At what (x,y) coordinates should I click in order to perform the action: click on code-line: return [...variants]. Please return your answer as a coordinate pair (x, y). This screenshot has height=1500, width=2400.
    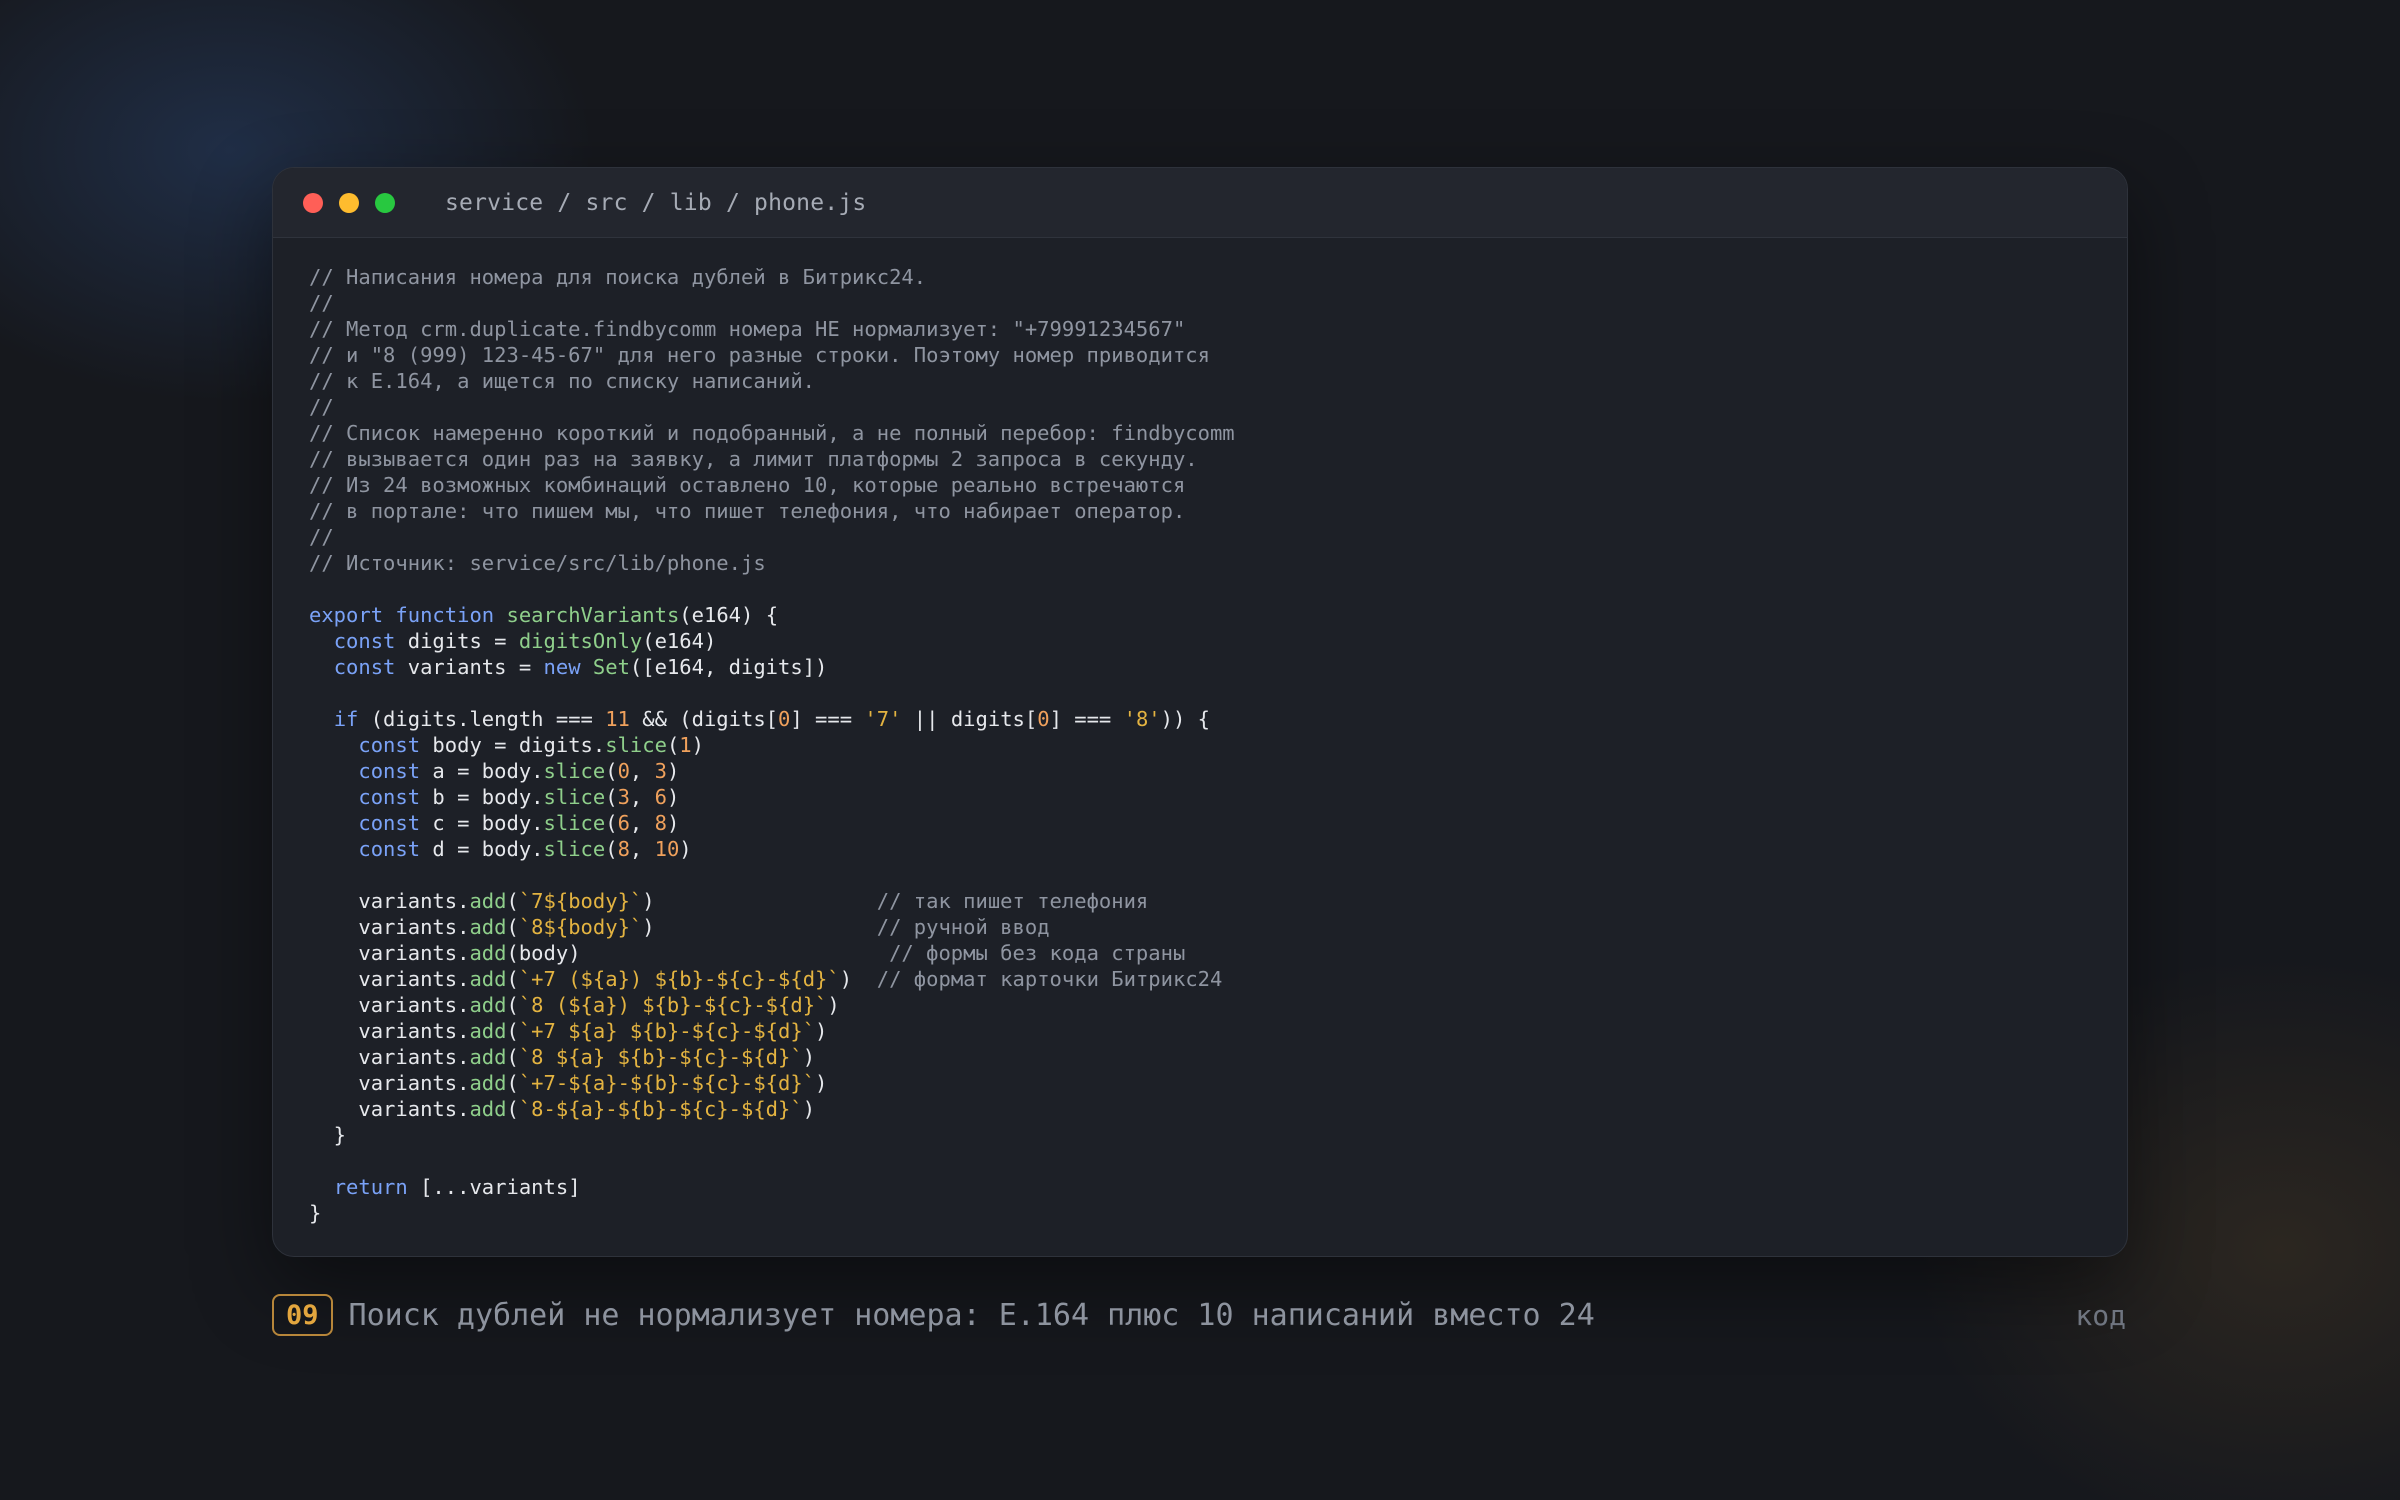
    Looking at the image, I should click on (772, 1187).